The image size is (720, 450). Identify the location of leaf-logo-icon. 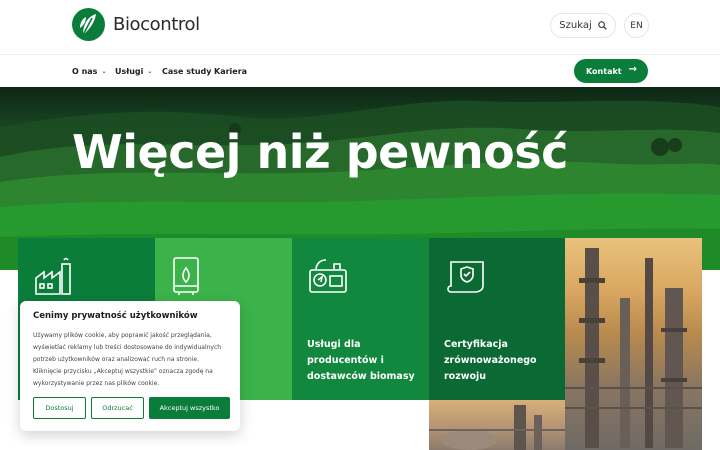
(88, 24).